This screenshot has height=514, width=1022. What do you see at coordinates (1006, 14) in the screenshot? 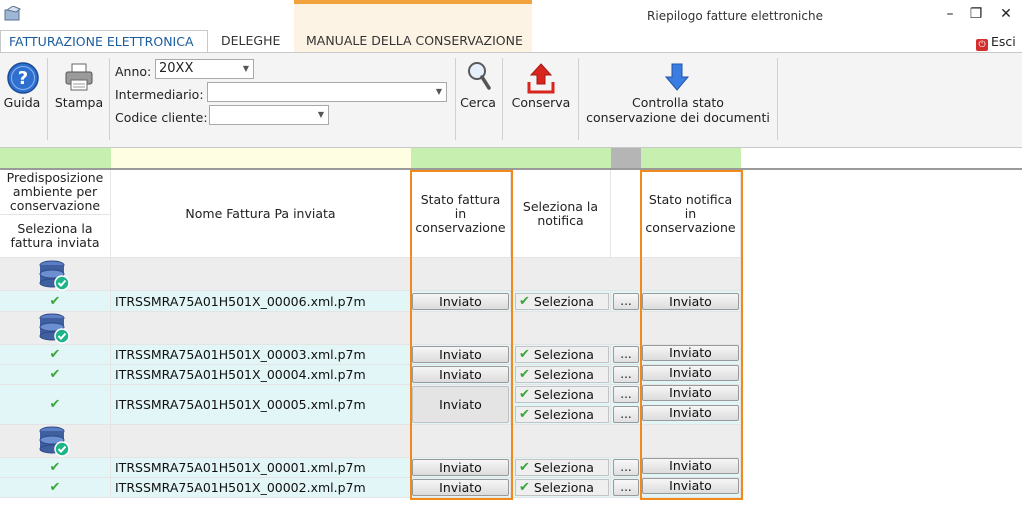
I see `close-button: ✕` at bounding box center [1006, 14].